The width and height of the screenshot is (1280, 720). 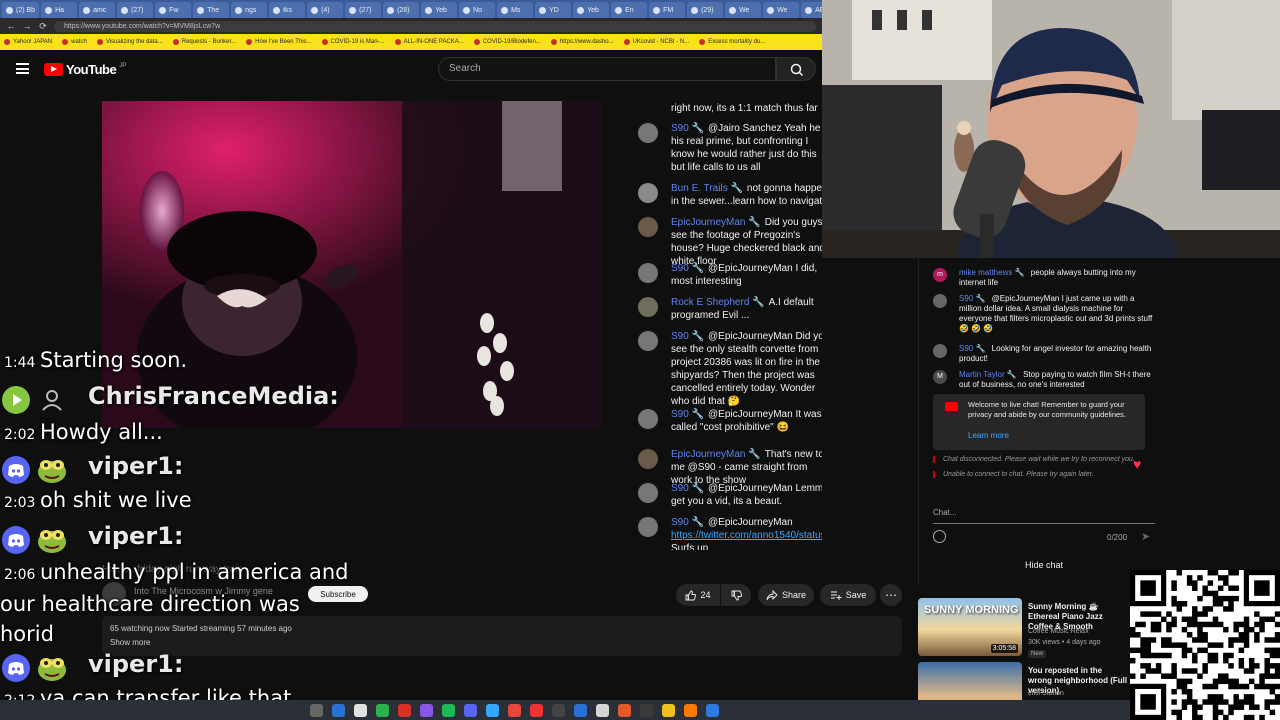 I want to click on browser-tab: (29), so click(x=705, y=10).